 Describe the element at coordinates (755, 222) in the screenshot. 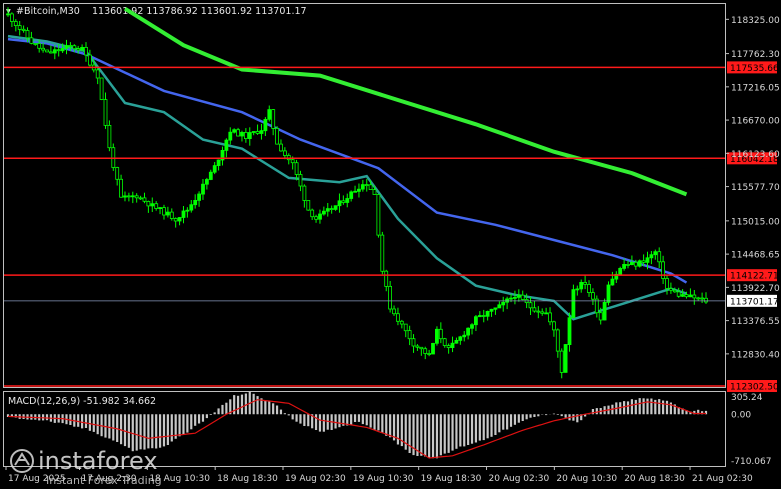

I see `y-tick-label: 115015.00` at that location.